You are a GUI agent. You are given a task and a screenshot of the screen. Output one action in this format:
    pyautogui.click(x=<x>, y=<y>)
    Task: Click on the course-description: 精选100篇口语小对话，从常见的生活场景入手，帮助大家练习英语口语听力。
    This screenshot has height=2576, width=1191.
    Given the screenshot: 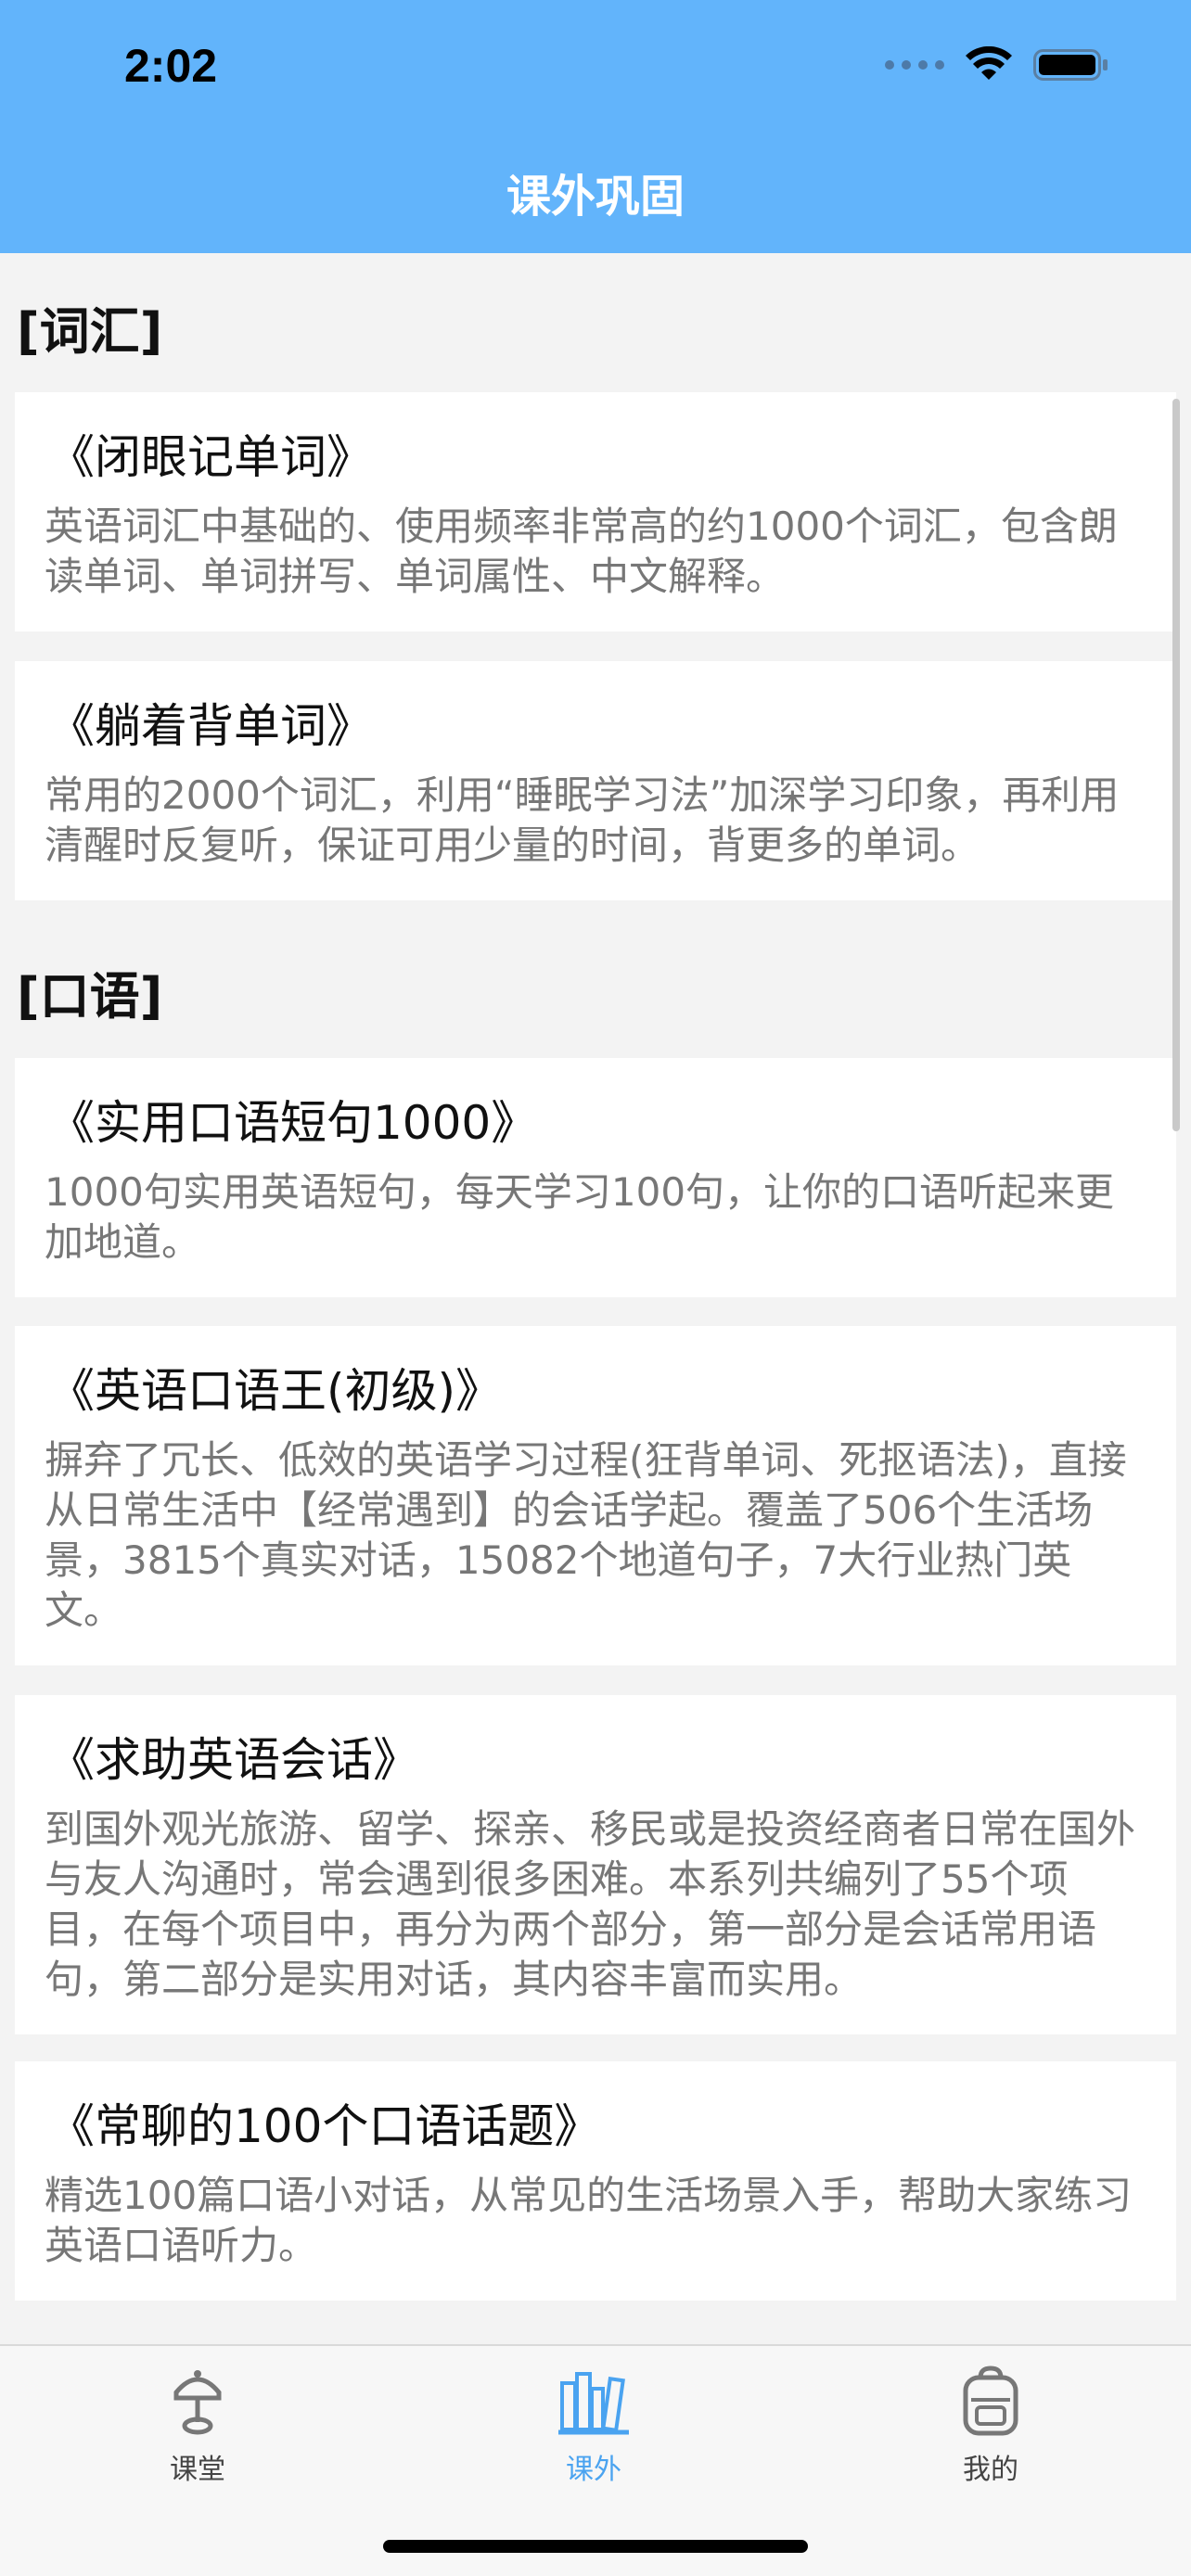 What is the action you would take?
    pyautogui.click(x=589, y=2220)
    